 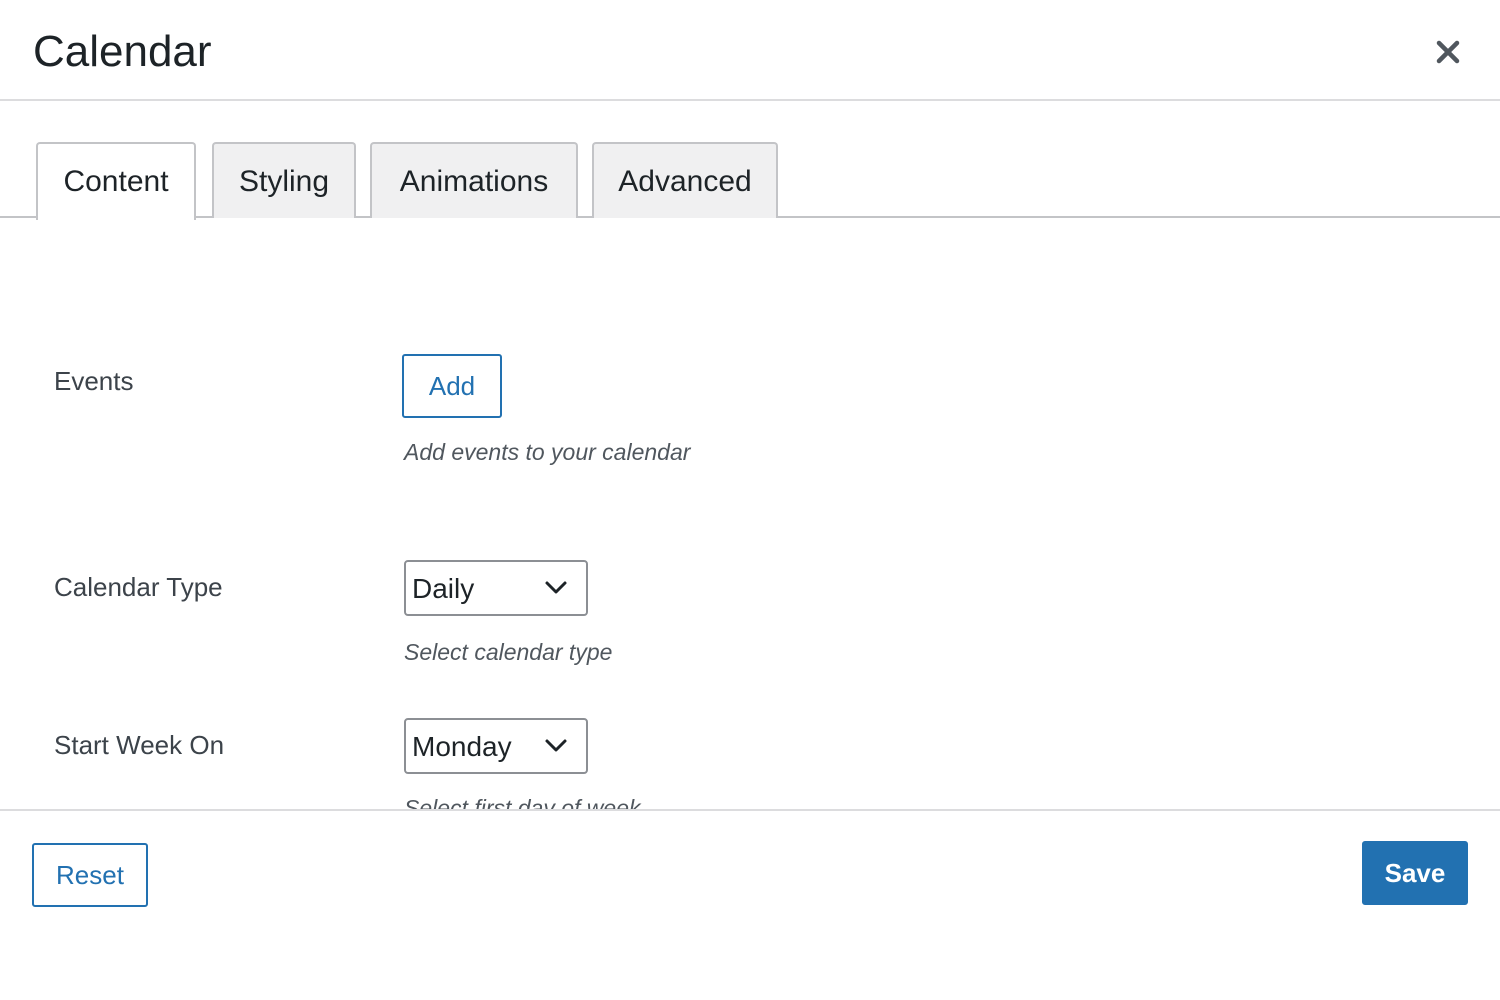 What do you see at coordinates (116, 181) in the screenshot?
I see `tab-content: Content` at bounding box center [116, 181].